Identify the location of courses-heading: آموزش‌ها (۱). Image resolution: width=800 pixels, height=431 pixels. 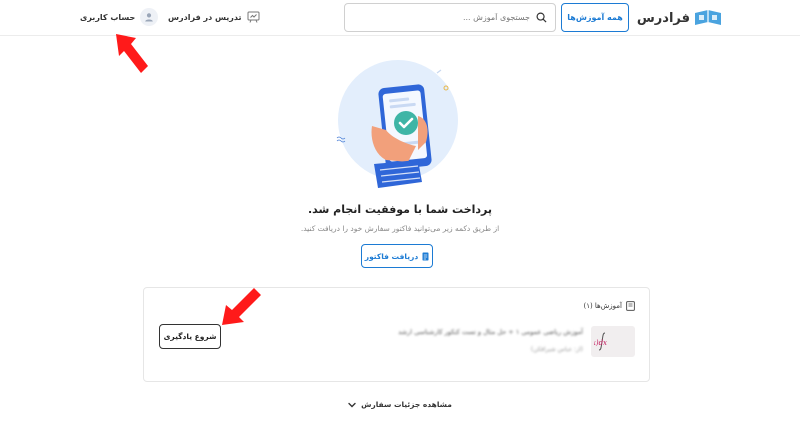
(609, 306).